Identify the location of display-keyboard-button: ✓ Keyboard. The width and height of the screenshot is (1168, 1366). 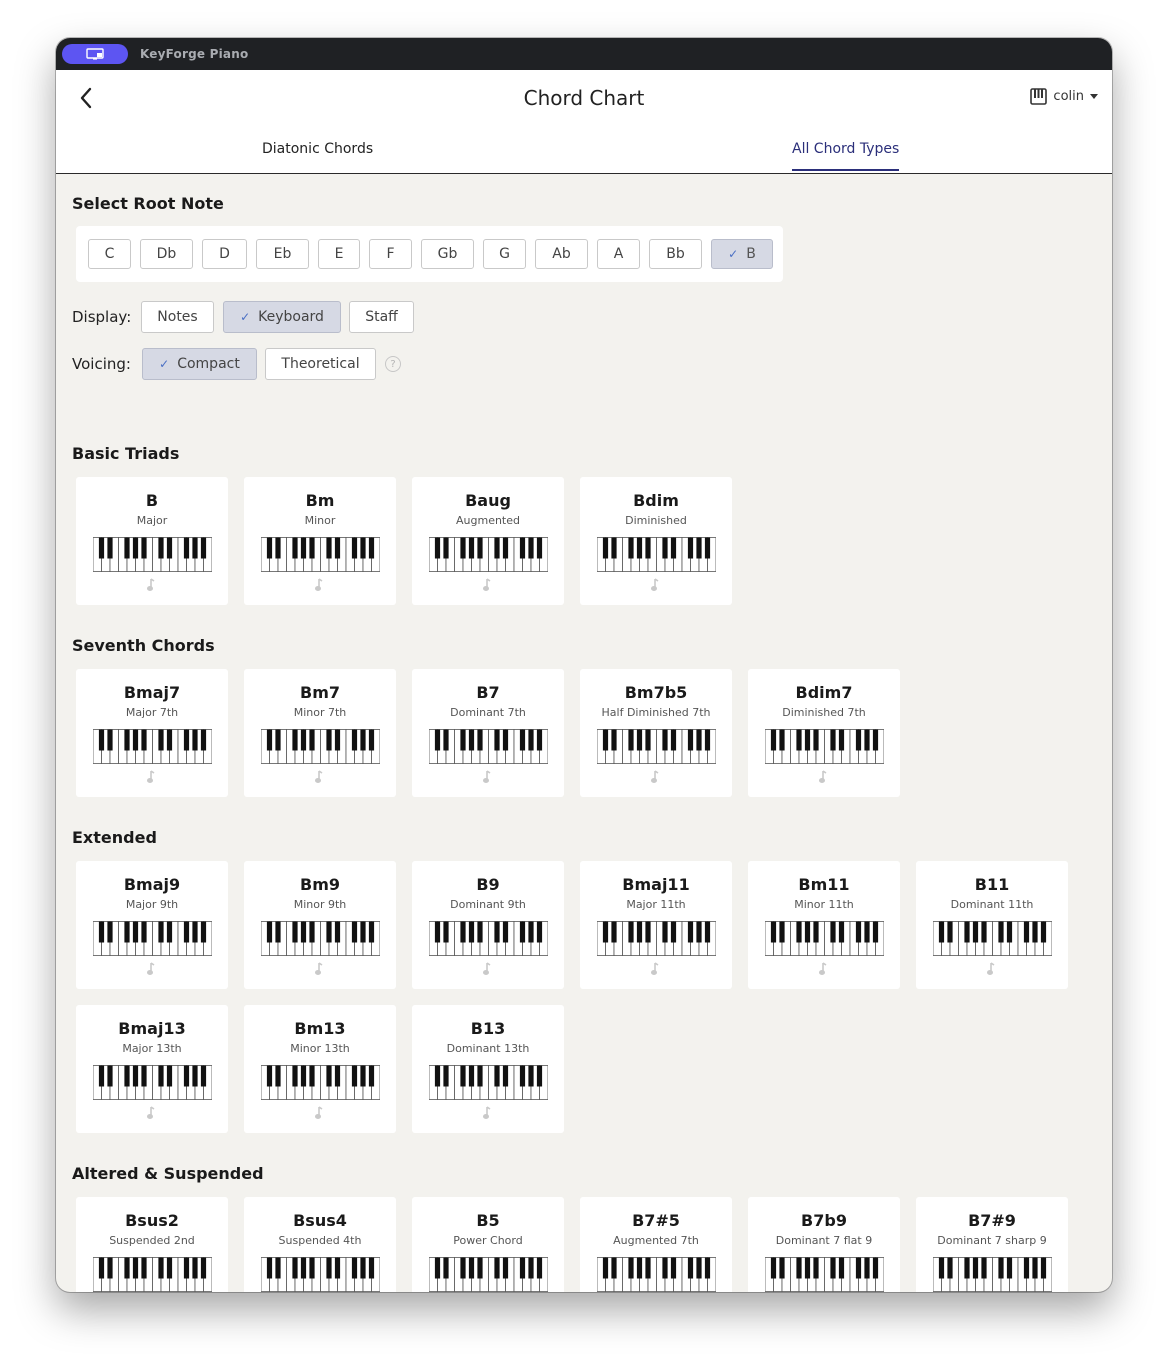
(282, 317).